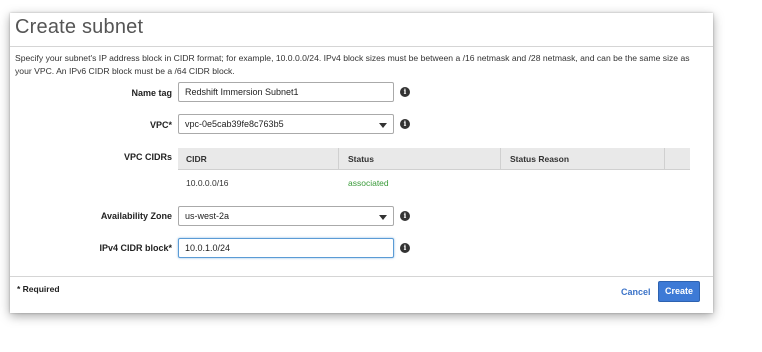 Image resolution: width=762 pixels, height=352 pixels. What do you see at coordinates (135, 248) in the screenshot?
I see `ipv4-cidr-label: IPv4 CIDR block*` at bounding box center [135, 248].